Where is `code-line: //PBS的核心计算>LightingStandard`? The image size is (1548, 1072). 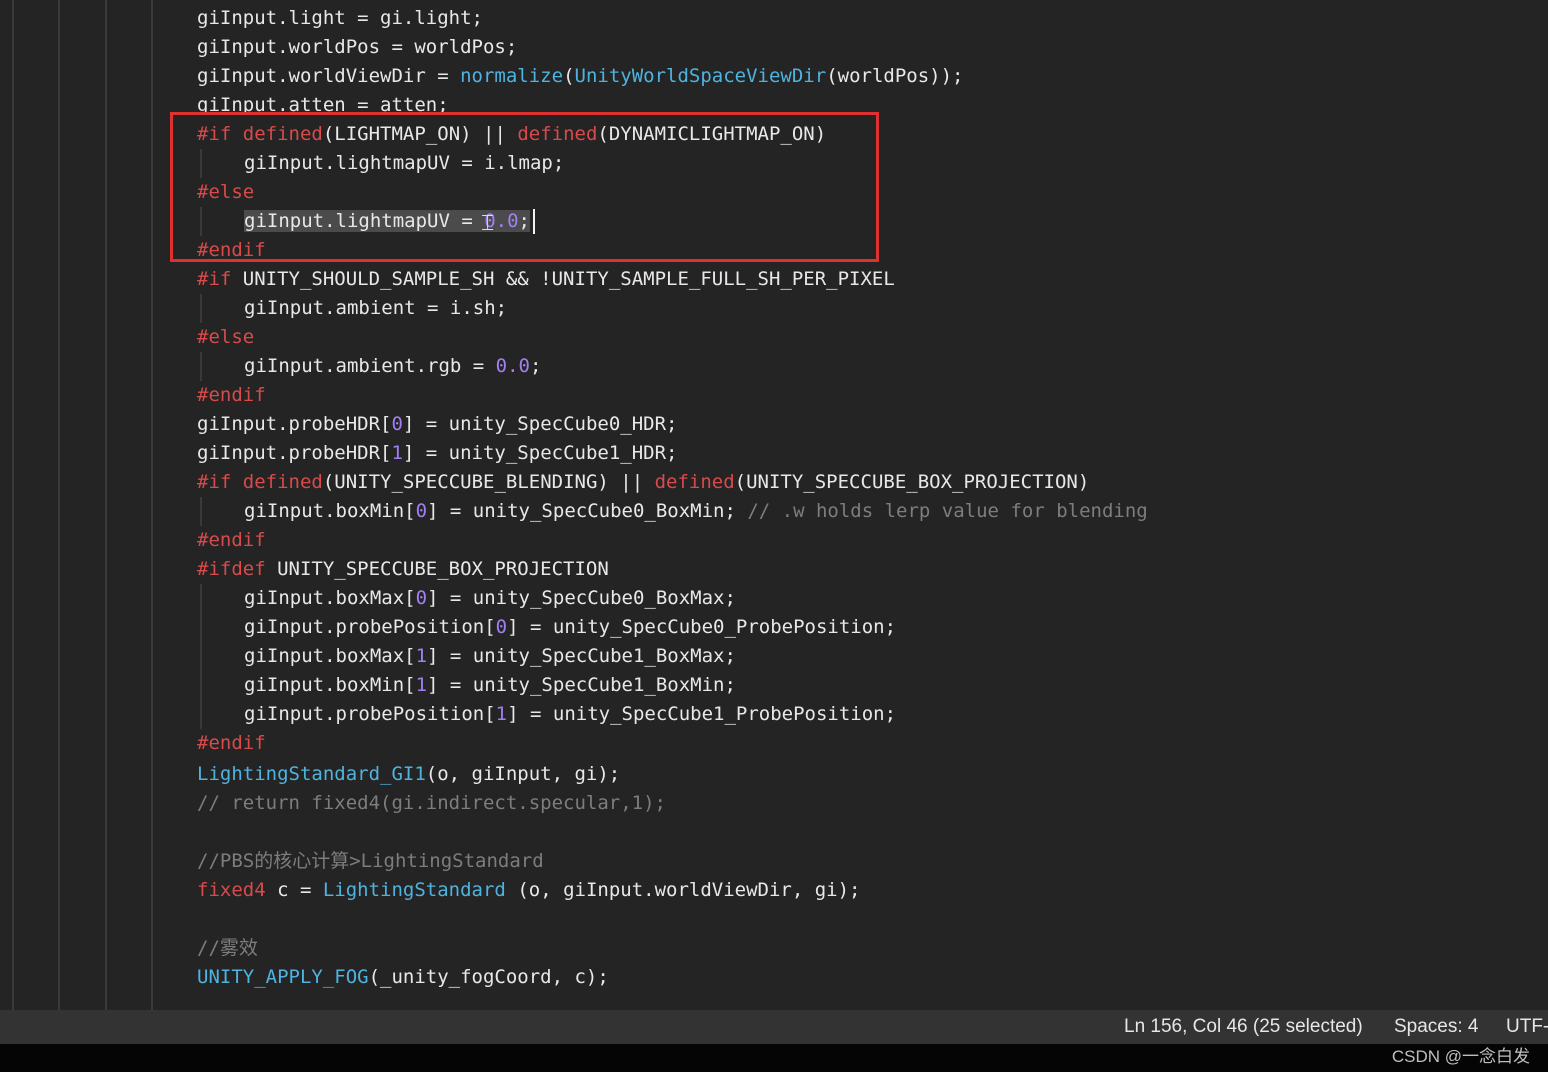
code-line: //PBS的核心计算>LightingStandard is located at coordinates (370, 861).